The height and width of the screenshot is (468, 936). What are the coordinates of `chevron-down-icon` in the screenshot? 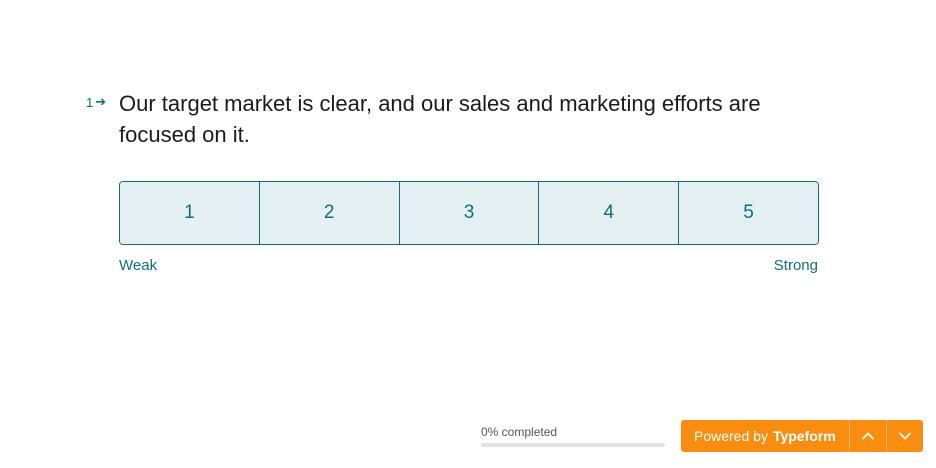 It's located at (905, 436).